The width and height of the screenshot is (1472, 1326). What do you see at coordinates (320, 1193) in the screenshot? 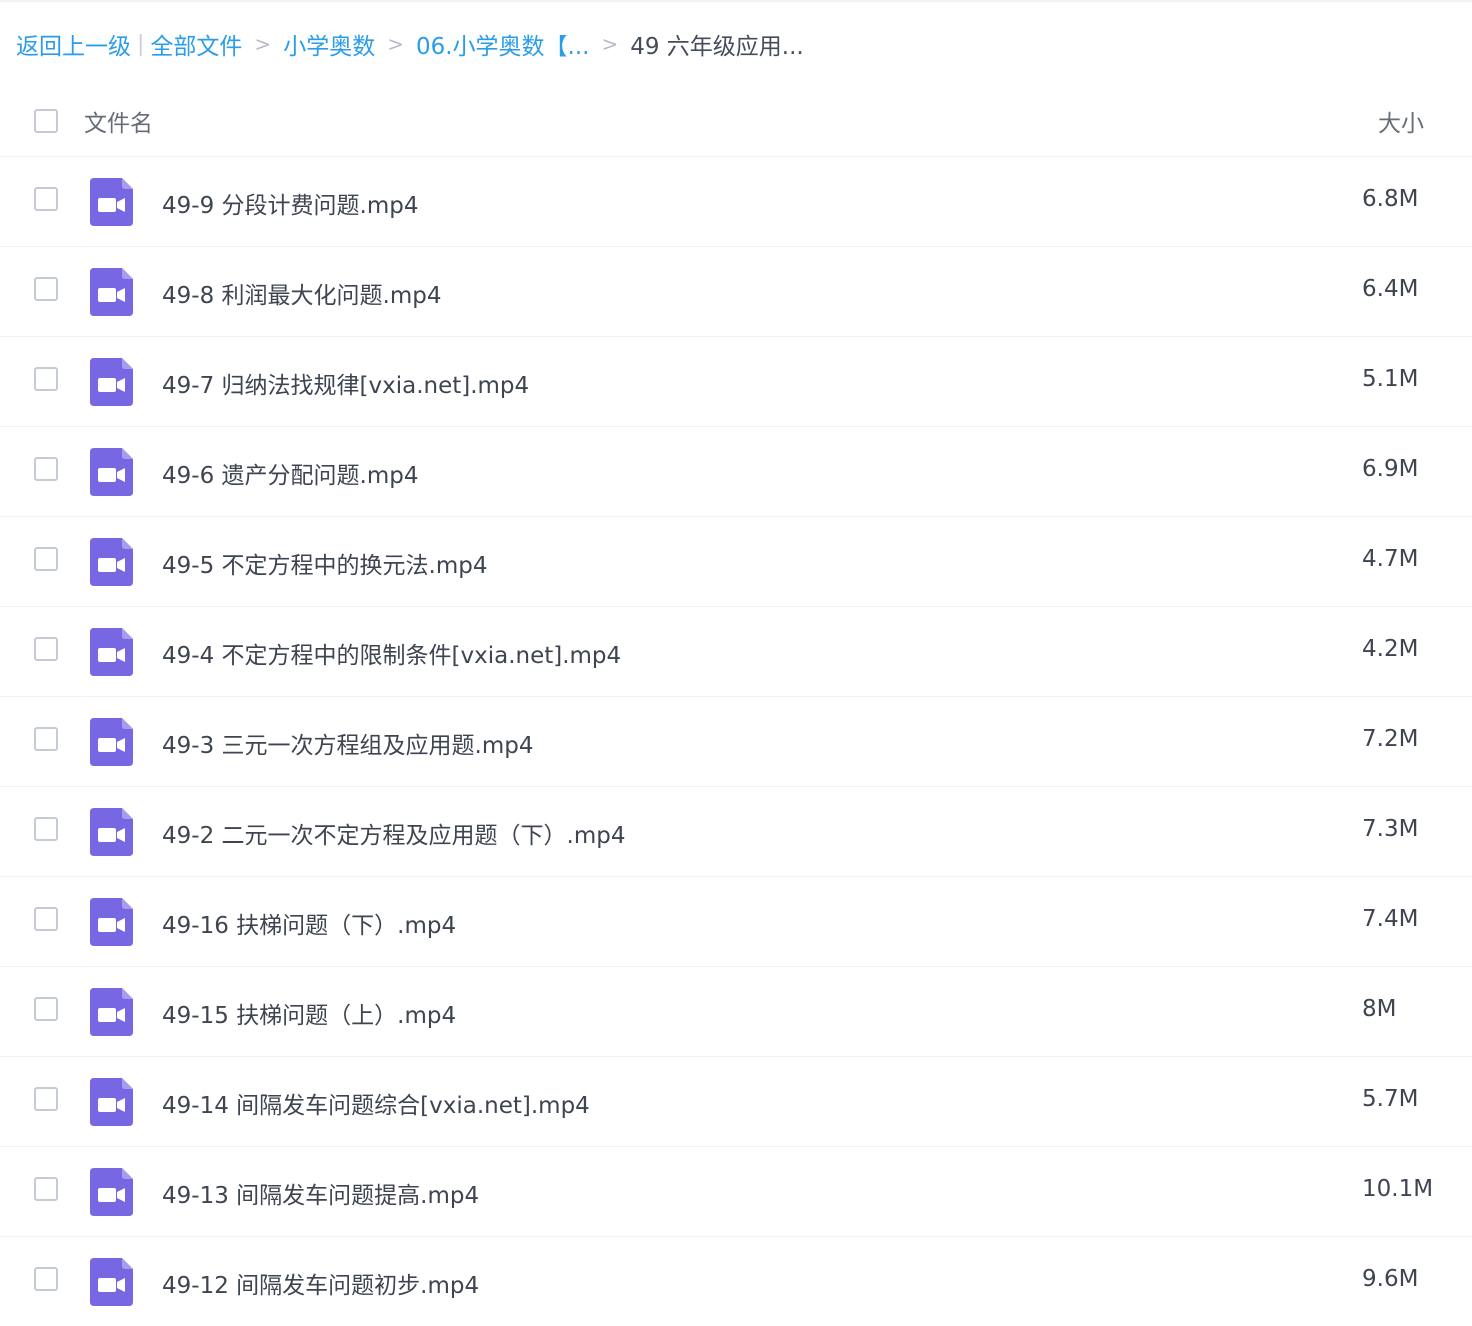
I see `file-name-link: 49-13 间隔发车问题提高.mp4` at bounding box center [320, 1193].